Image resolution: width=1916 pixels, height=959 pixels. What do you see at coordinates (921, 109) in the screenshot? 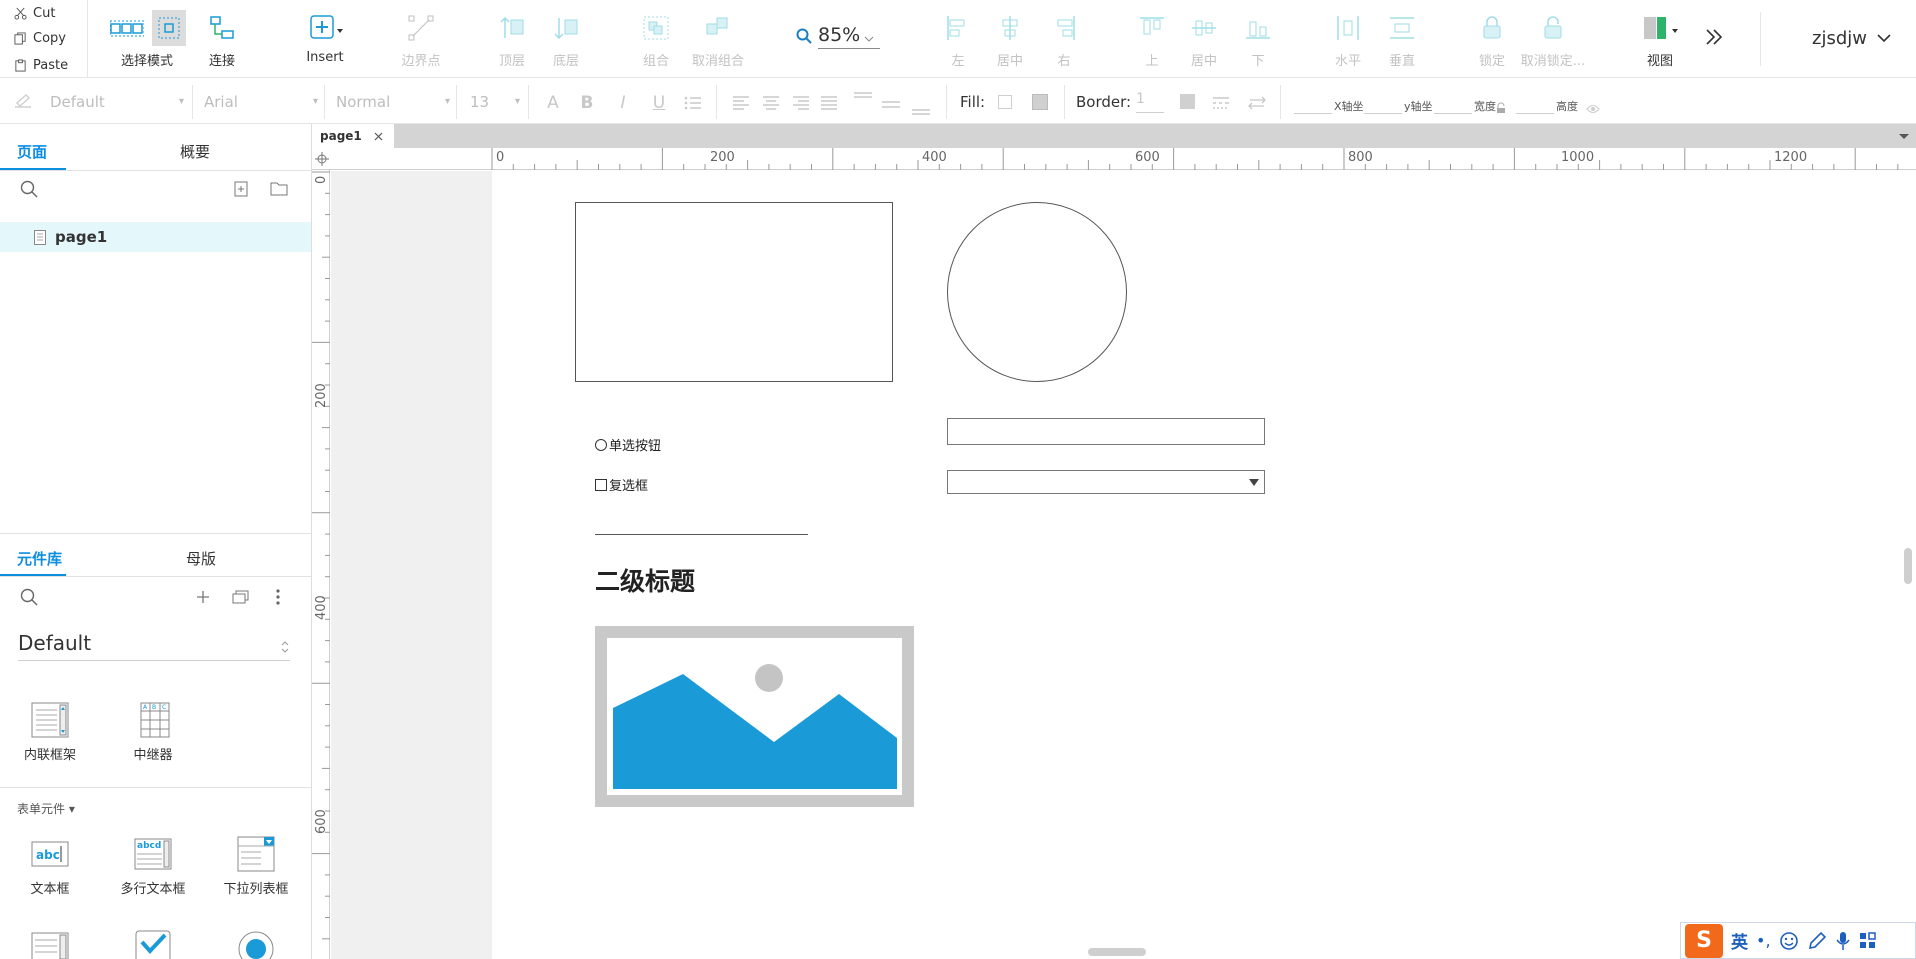
I see `valign-bottom-icon` at bounding box center [921, 109].